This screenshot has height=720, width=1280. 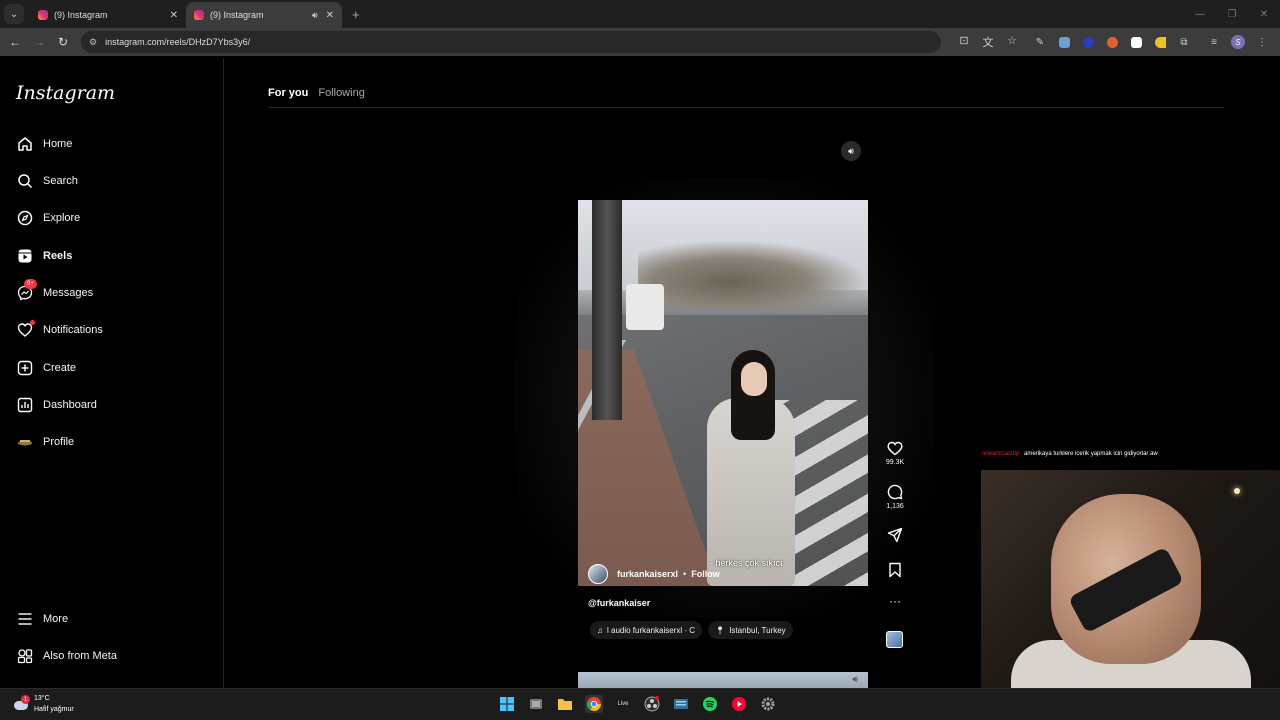 What do you see at coordinates (15, 42) in the screenshot?
I see `back-icon: ←` at bounding box center [15, 42].